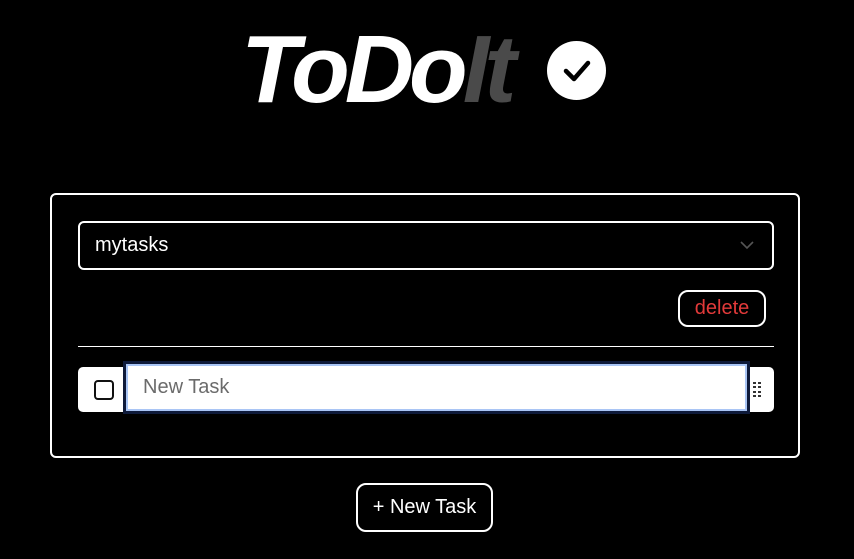  Describe the element at coordinates (757, 389) in the screenshot. I see `drag-handle-icon` at that location.